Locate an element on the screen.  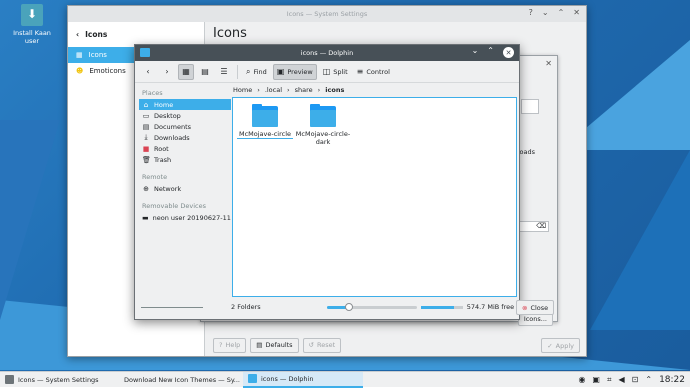
folder-icon is located at coordinates (323, 115).